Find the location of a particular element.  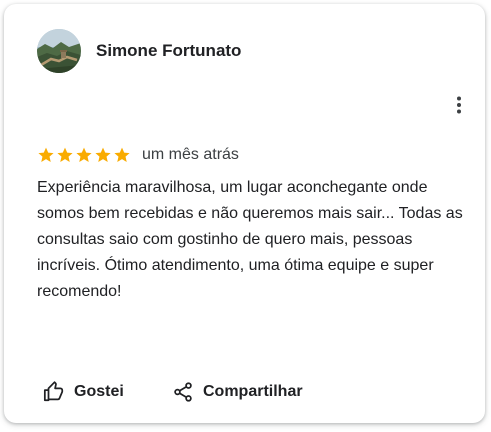

avatar is located at coordinates (59, 51).